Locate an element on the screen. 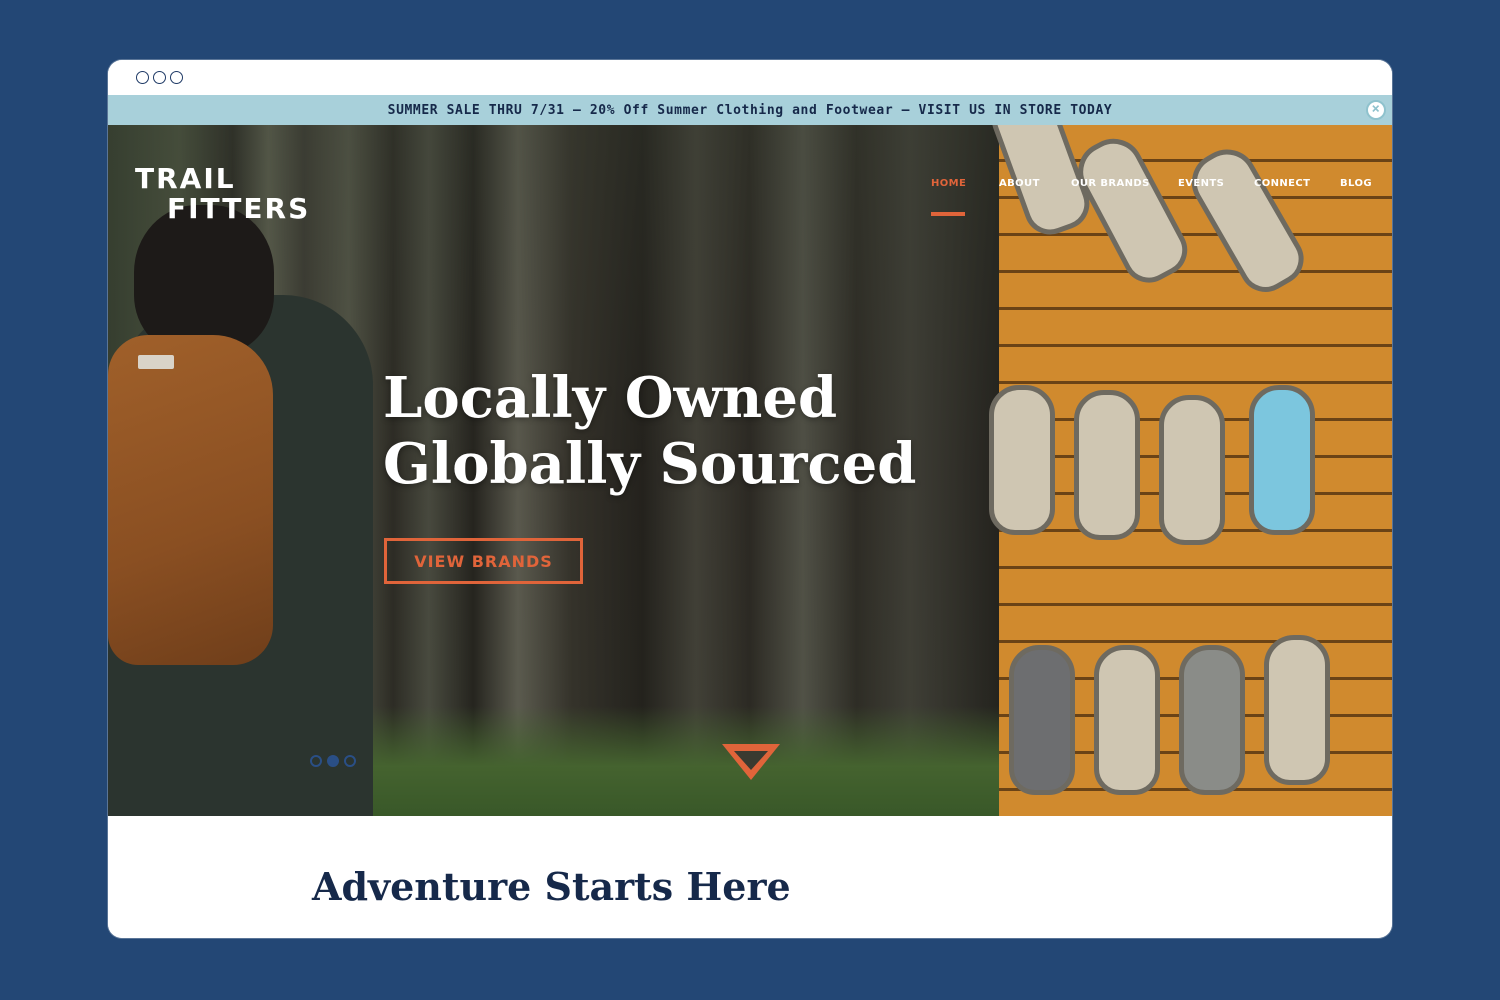  nav-connect: CONNECT is located at coordinates (1282, 183).